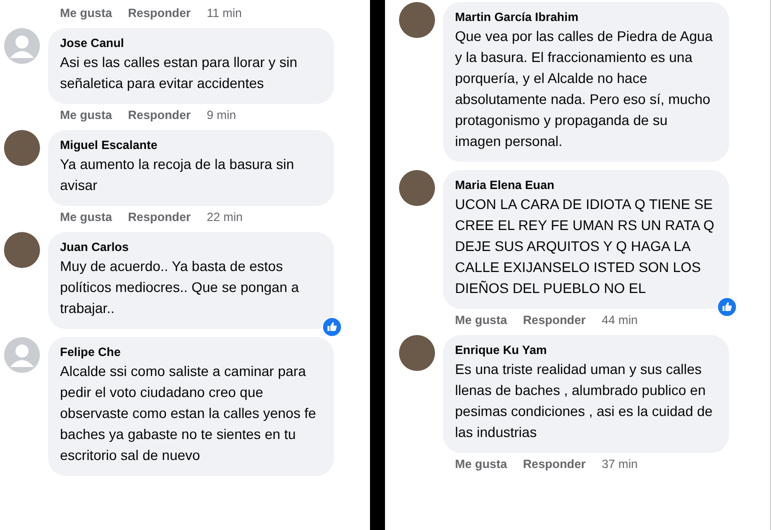  What do you see at coordinates (620, 320) in the screenshot?
I see `timestamp: 44 min` at bounding box center [620, 320].